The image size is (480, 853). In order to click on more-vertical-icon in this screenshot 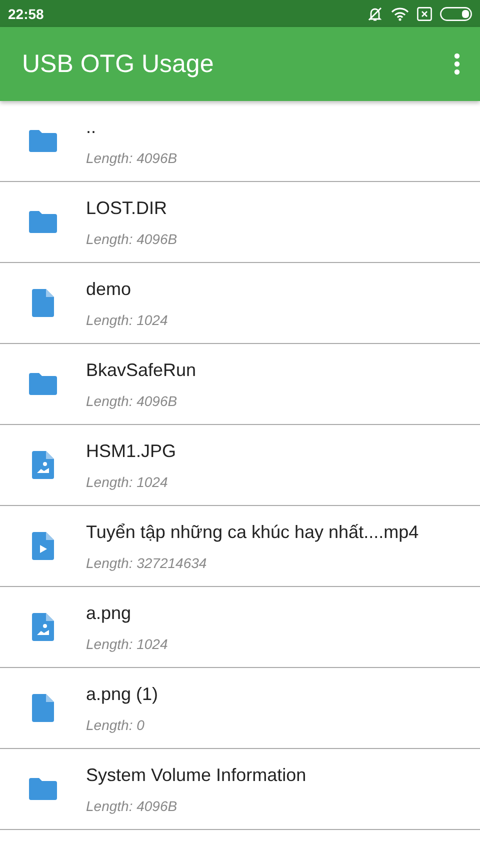, I will do `click(457, 64)`.